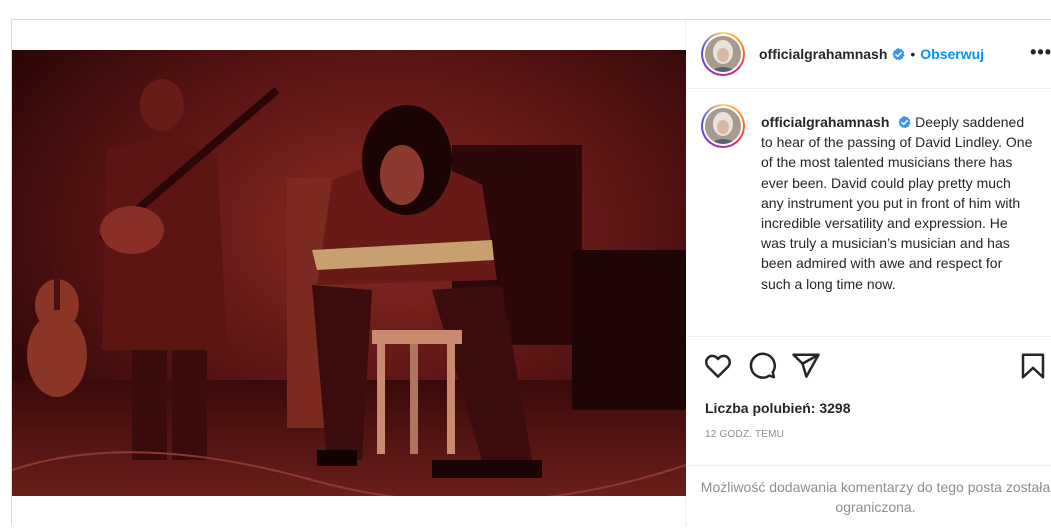 The width and height of the screenshot is (1051, 532). I want to click on avatar, so click(723, 54).